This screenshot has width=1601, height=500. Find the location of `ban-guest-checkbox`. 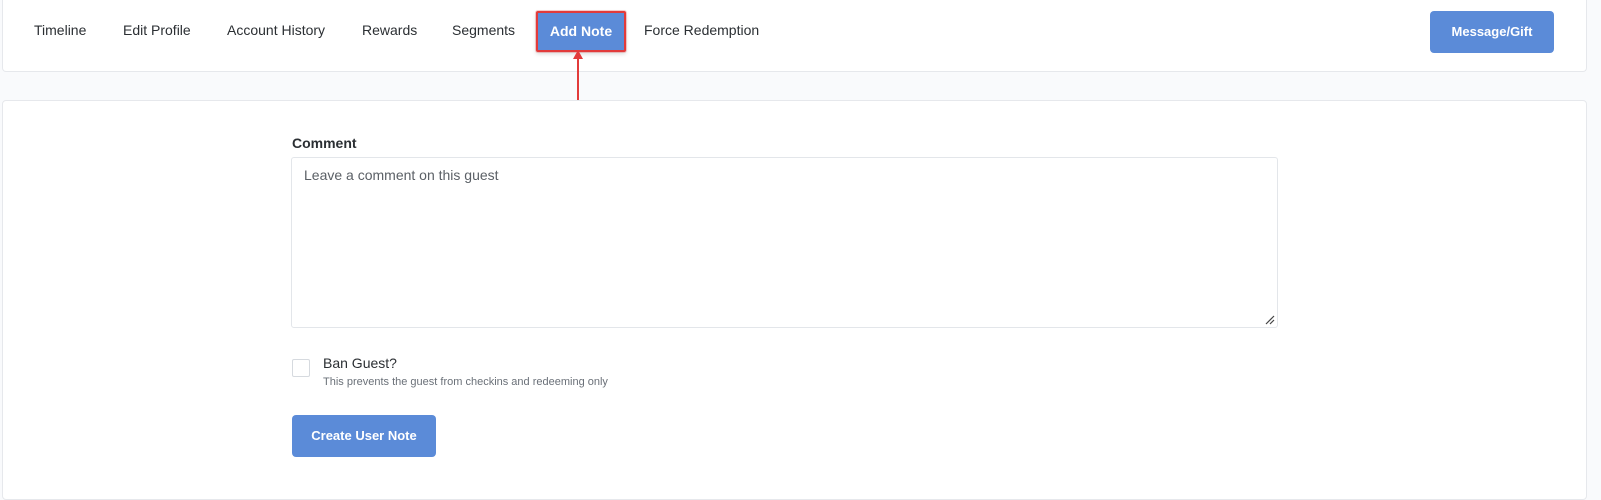

ban-guest-checkbox is located at coordinates (301, 368).